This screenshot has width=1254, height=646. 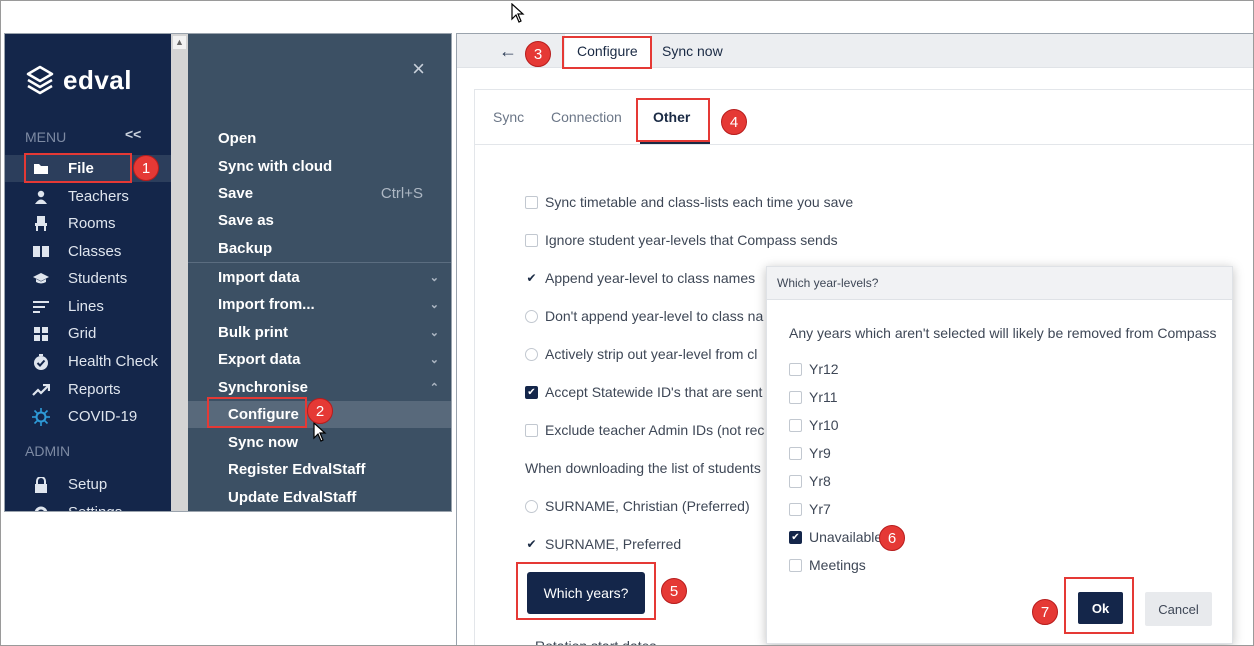 What do you see at coordinates (846, 537) in the screenshot?
I see `option-label: Unavailable` at bounding box center [846, 537].